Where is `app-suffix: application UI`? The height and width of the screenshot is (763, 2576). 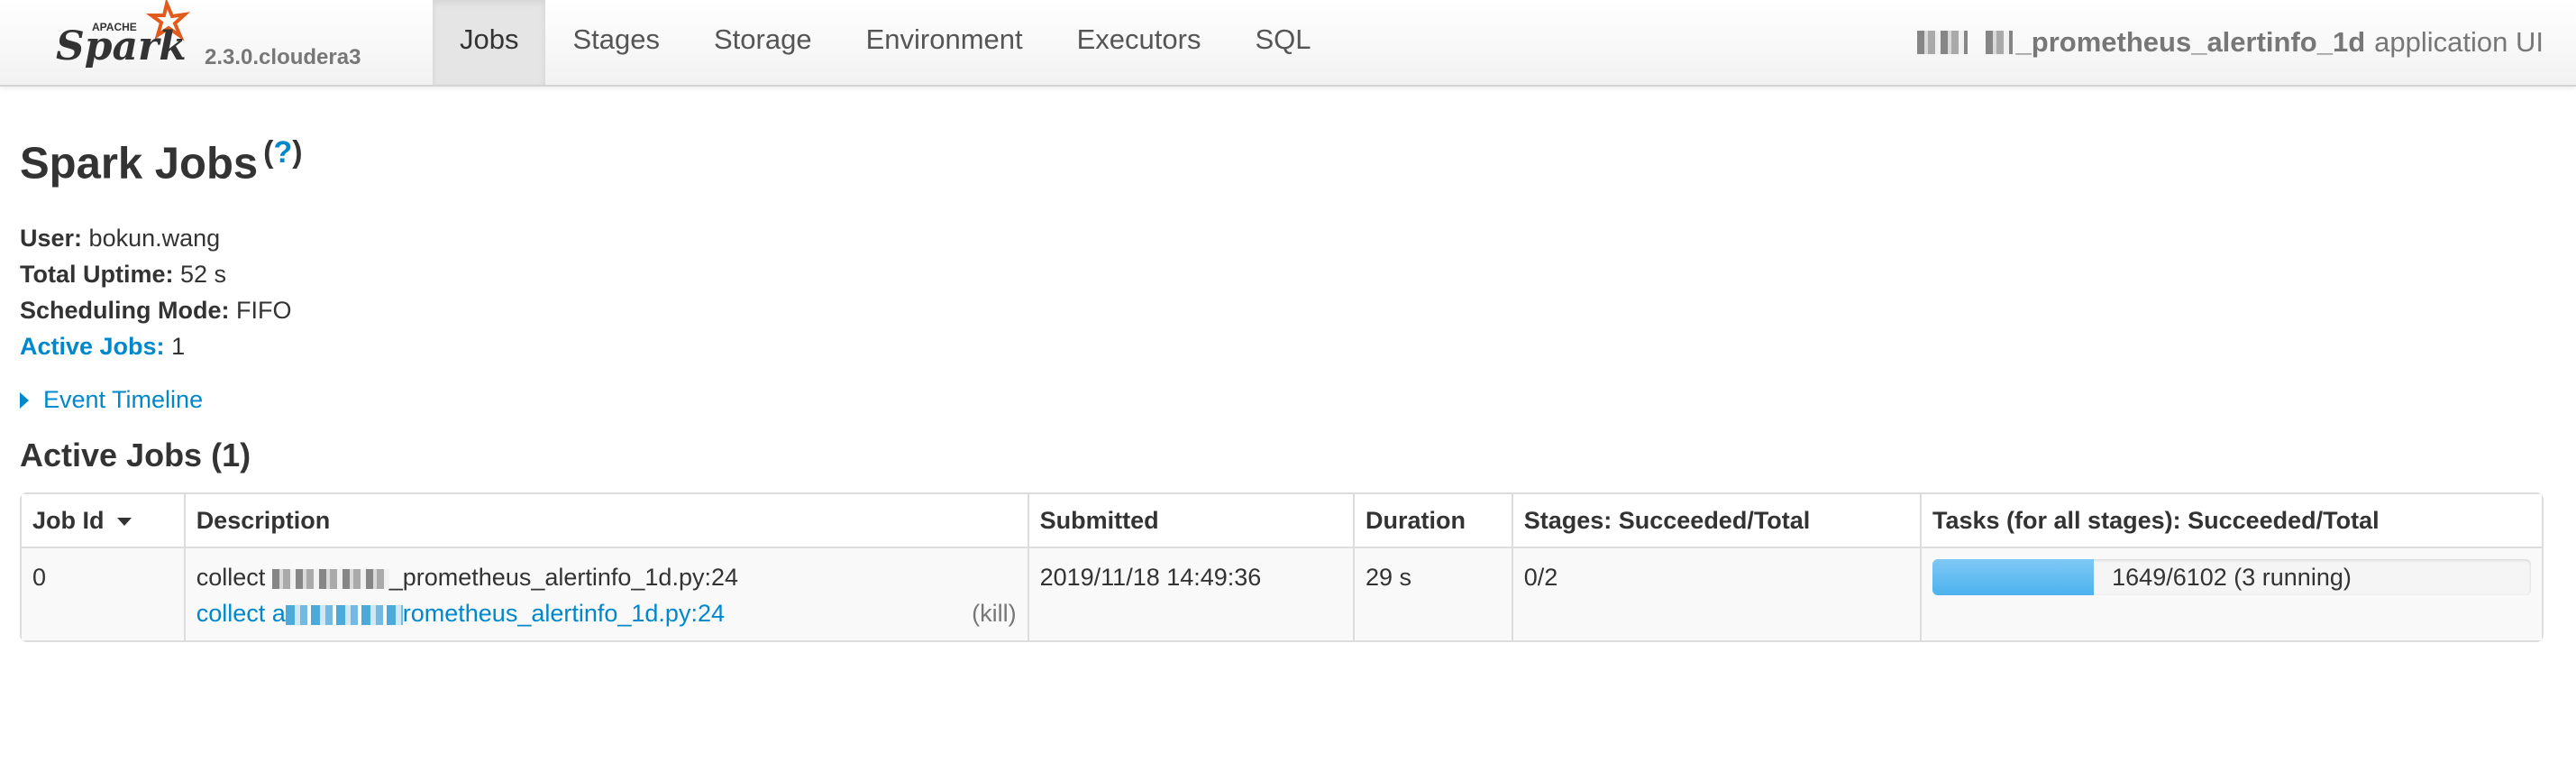
app-suffix: application UI is located at coordinates (2459, 42).